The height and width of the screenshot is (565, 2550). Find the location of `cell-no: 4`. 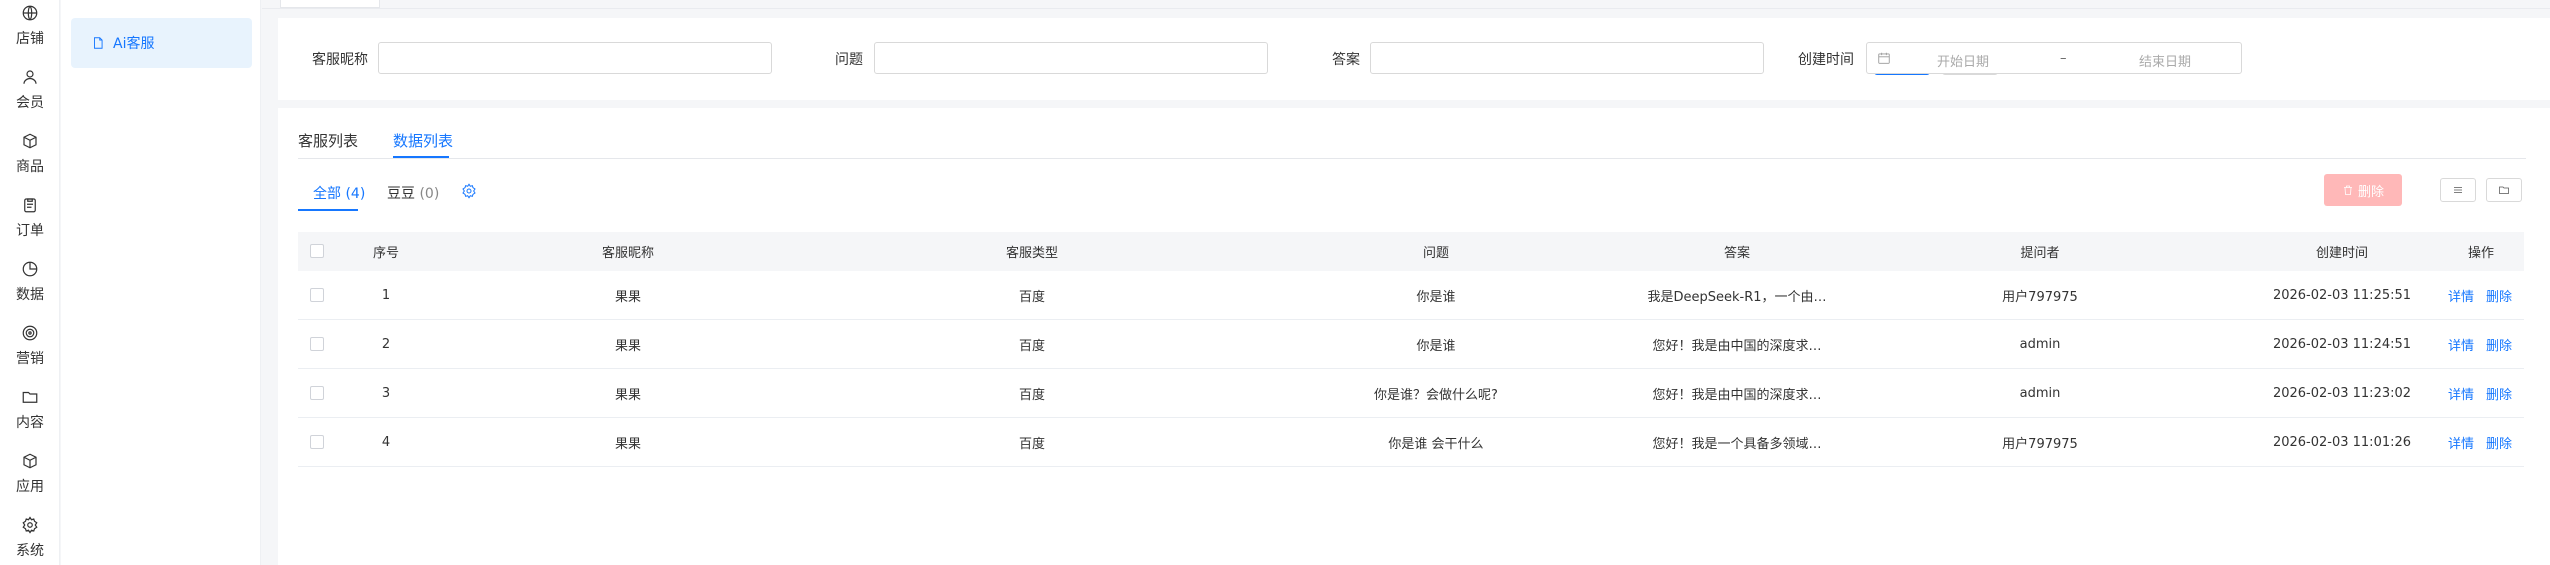

cell-no: 4 is located at coordinates (386, 442).